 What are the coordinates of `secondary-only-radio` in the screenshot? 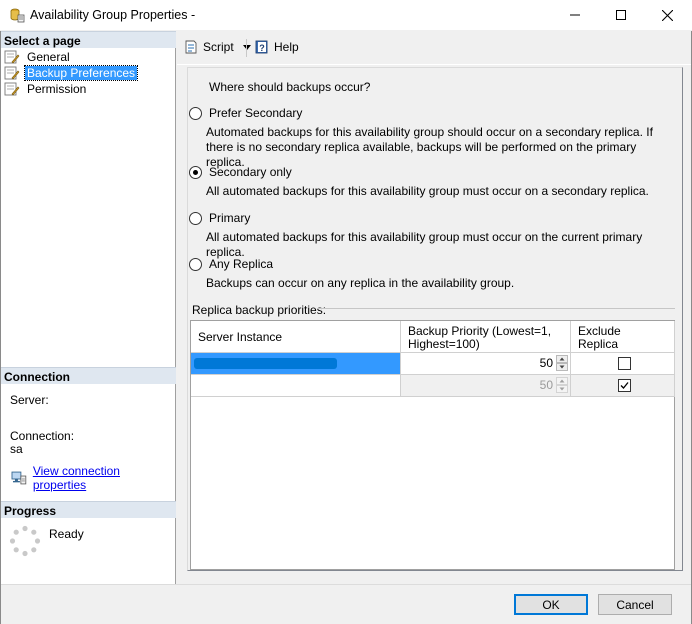 It's located at (195, 172).